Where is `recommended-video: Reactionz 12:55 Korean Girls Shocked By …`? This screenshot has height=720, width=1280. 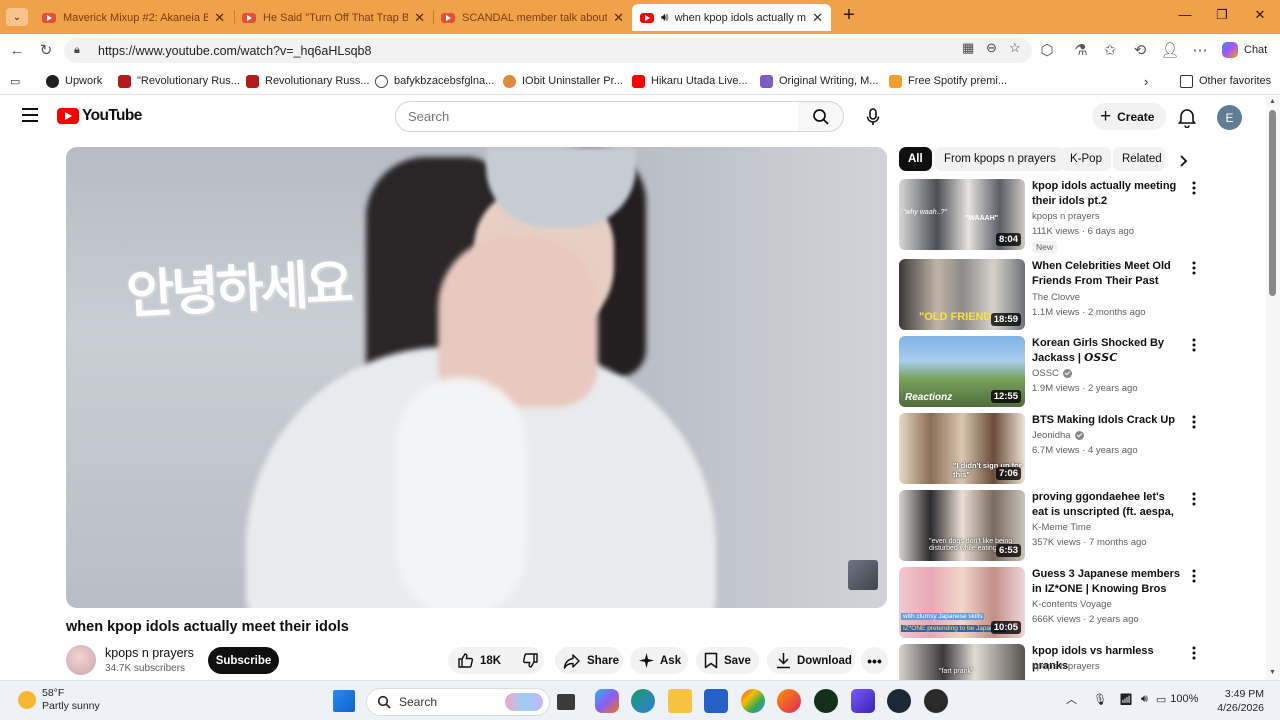
recommended-video: Reactionz 12:55 Korean Girls Shocked By … is located at coordinates (1049, 372).